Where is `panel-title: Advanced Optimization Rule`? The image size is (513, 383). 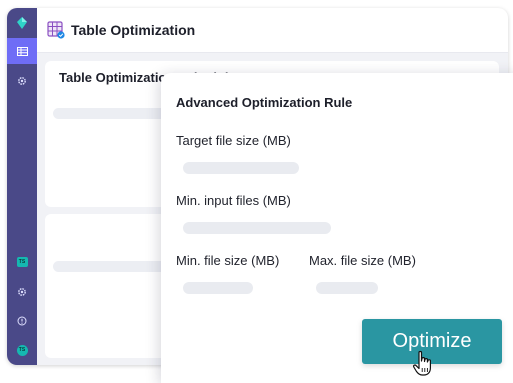 panel-title: Advanced Optimization Rule is located at coordinates (264, 102).